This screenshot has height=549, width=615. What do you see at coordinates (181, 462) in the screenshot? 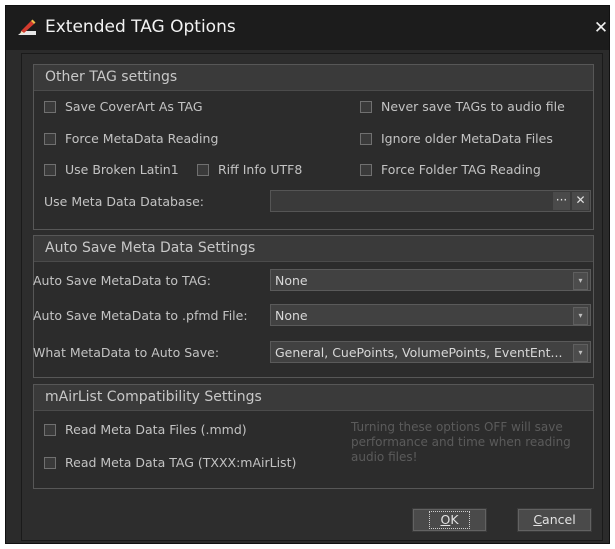
I see `checkbox-label: Read Meta Data TAG (TXXX:mAirList)` at bounding box center [181, 462].